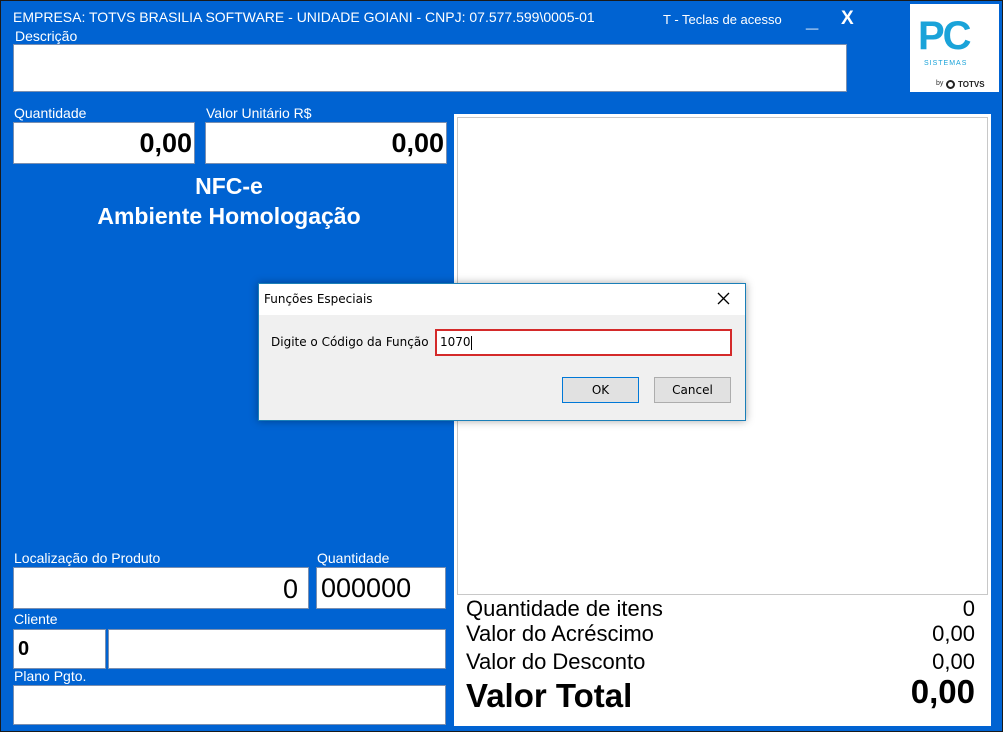  Describe the element at coordinates (46, 36) in the screenshot. I see `descricao-label: Descrição` at that location.